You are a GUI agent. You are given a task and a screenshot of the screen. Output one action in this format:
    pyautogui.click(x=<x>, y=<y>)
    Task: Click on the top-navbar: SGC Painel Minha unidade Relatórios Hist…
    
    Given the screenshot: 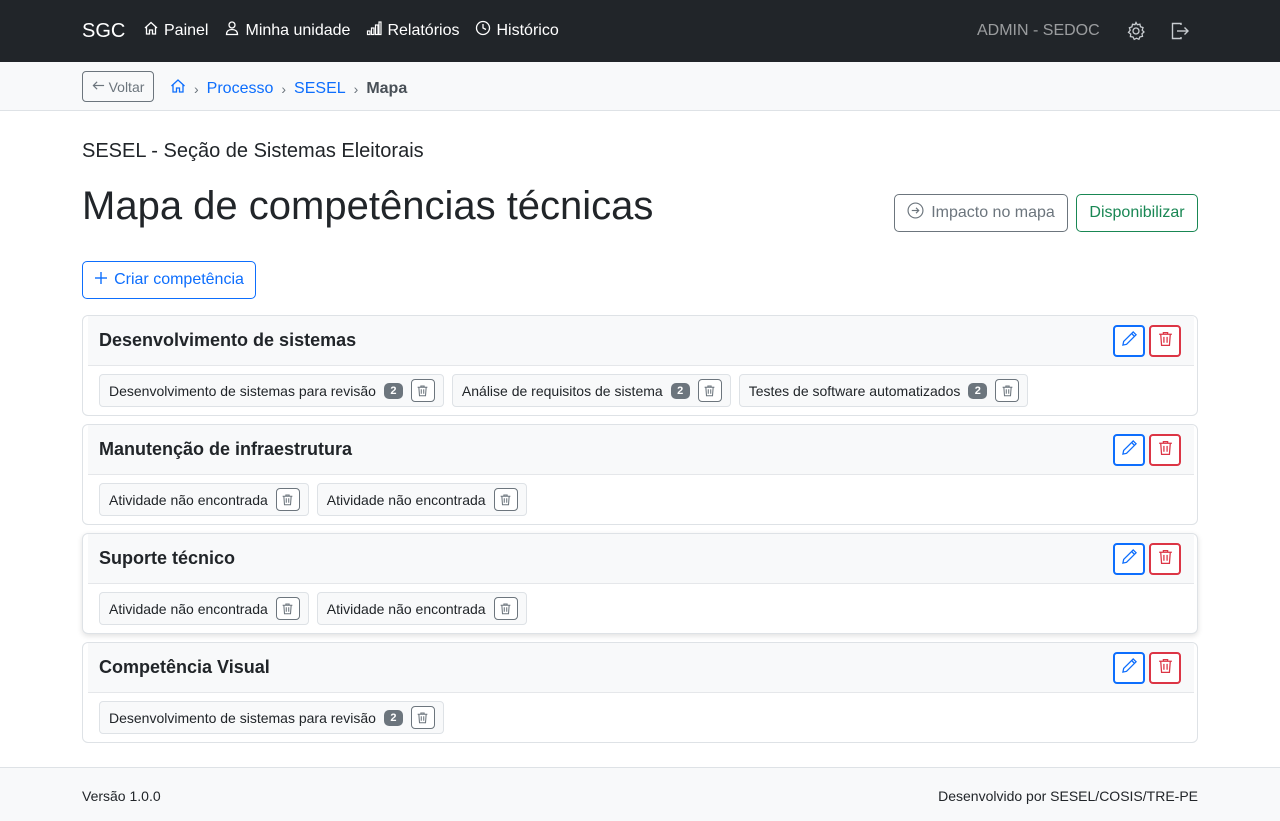 What is the action you would take?
    pyautogui.click(x=640, y=31)
    